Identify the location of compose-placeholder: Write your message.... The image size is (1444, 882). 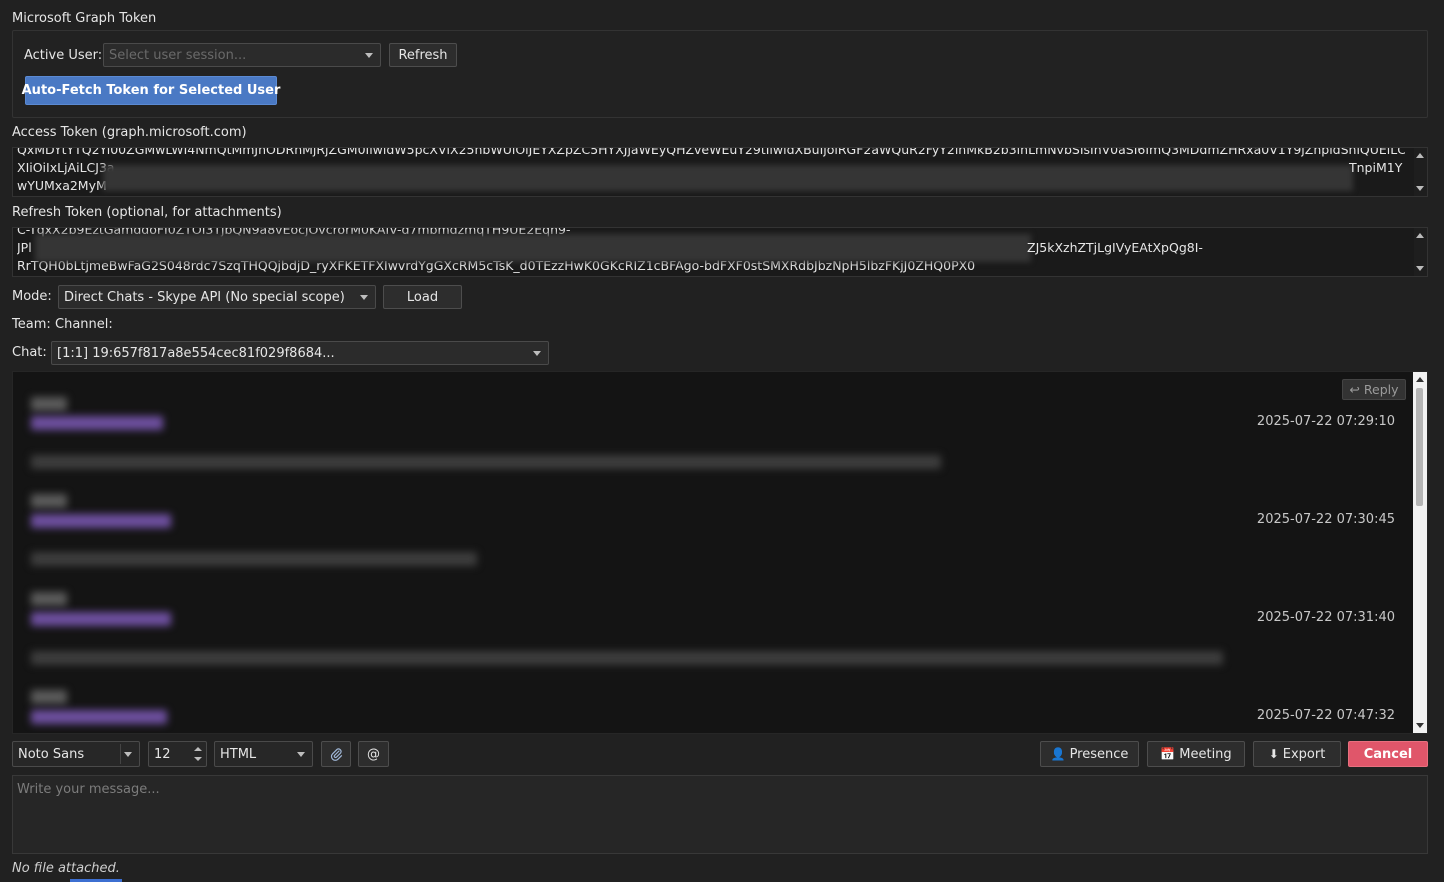
(88, 789).